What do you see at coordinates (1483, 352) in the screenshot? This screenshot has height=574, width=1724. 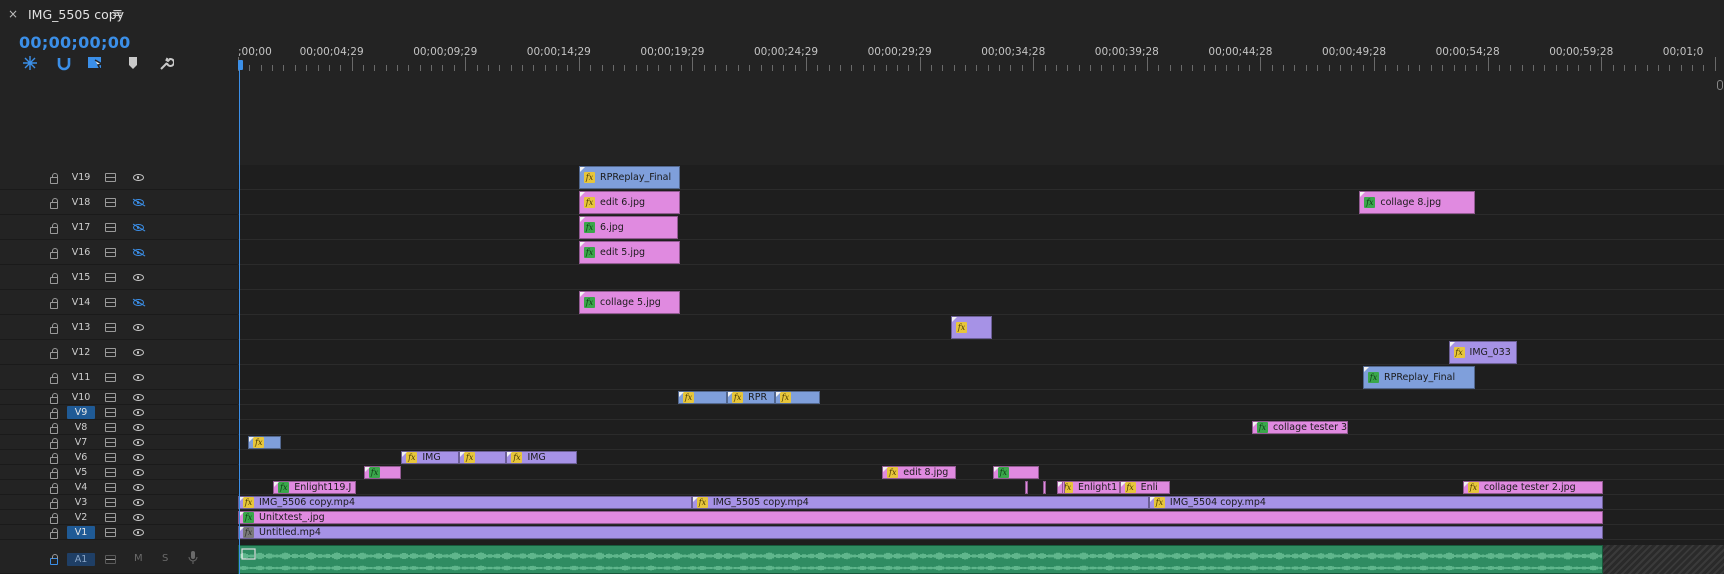 I see `clip: fx IMG_033` at bounding box center [1483, 352].